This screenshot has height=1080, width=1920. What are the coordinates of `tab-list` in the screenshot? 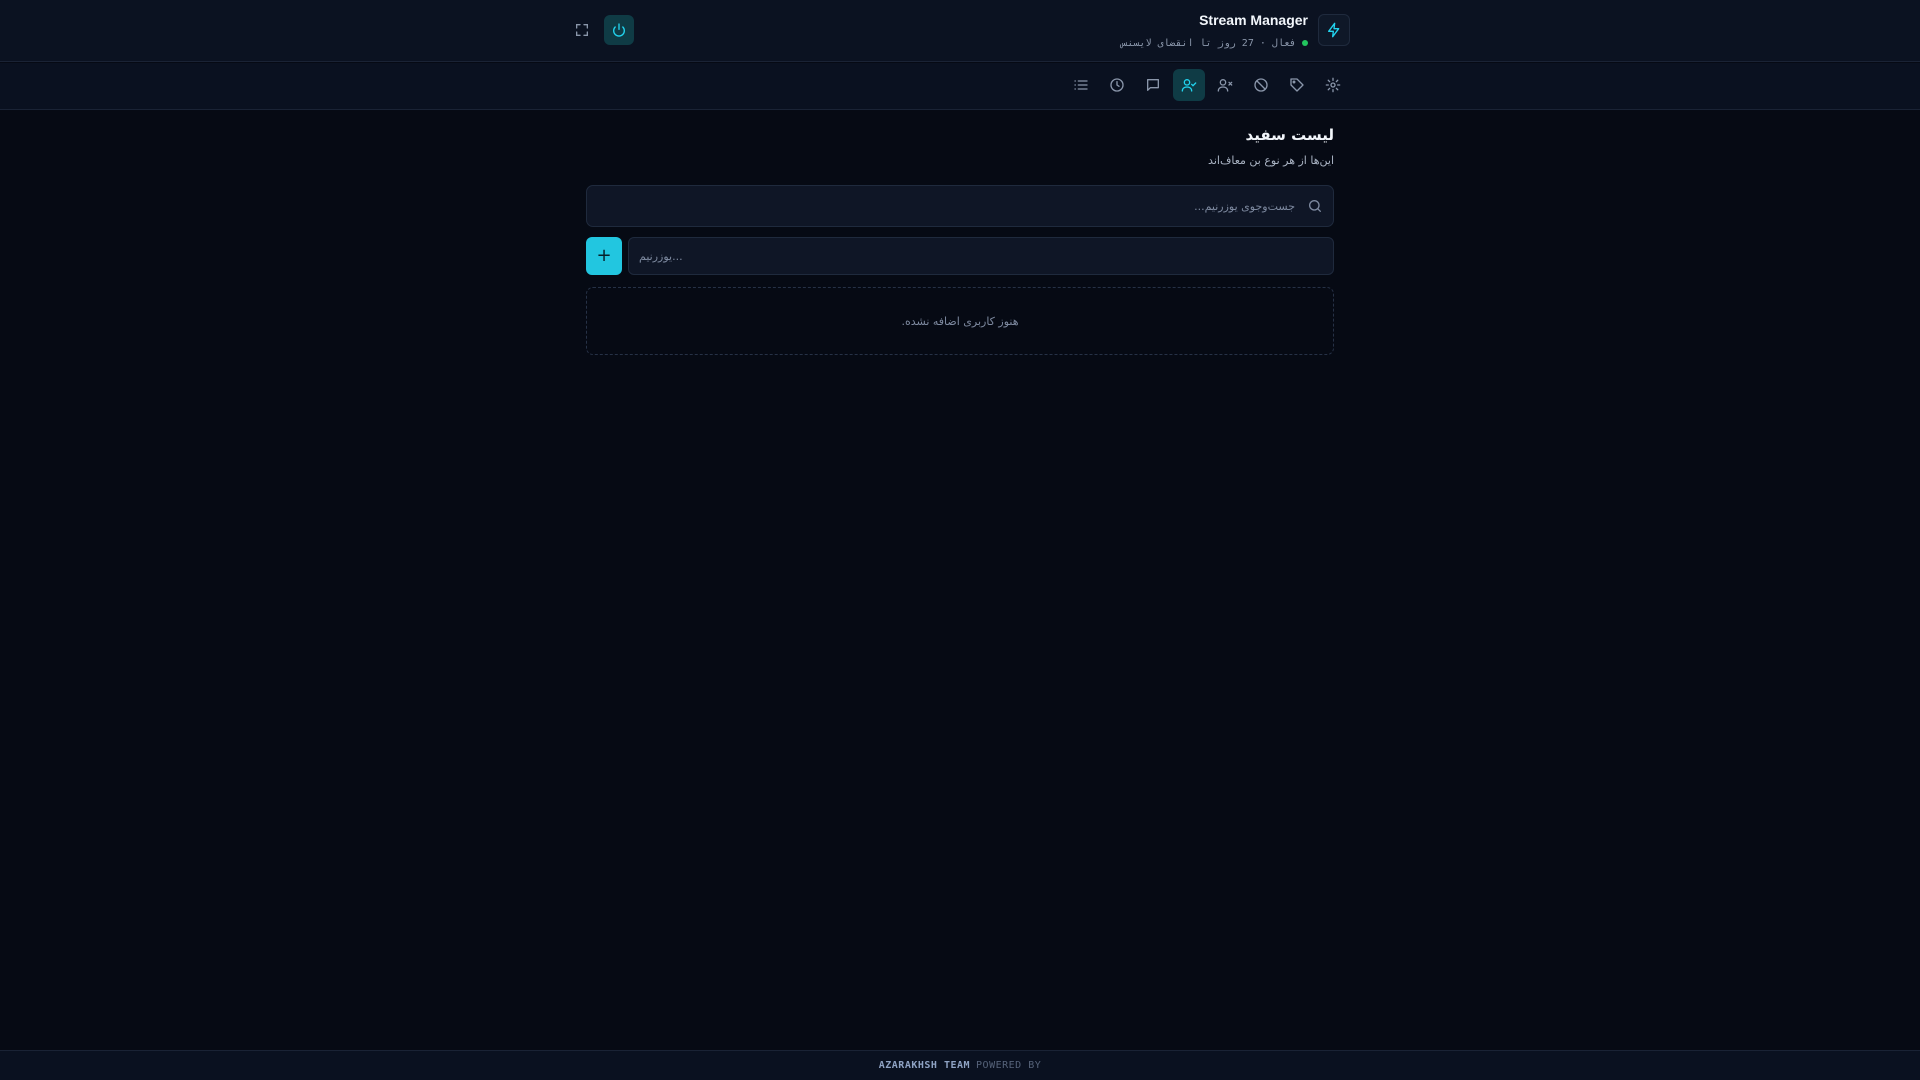 It's located at (1081, 85).